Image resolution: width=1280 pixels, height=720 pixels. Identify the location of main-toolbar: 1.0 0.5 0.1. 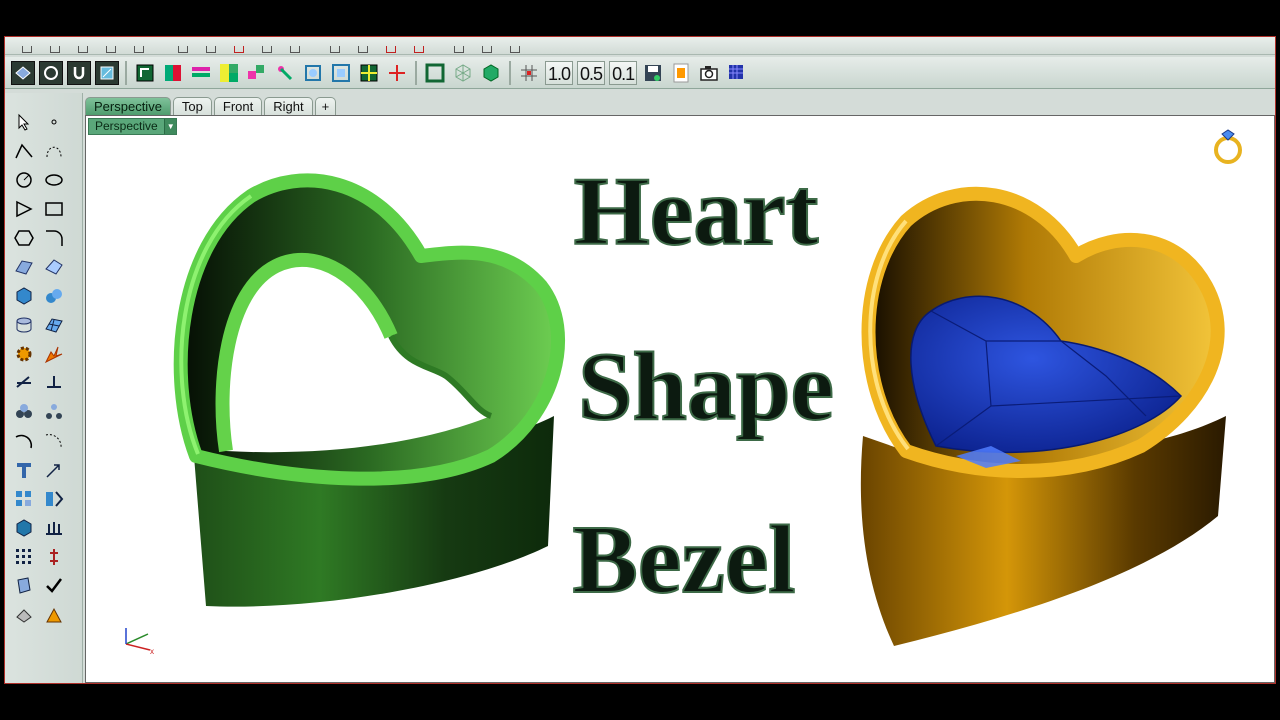
(640, 73).